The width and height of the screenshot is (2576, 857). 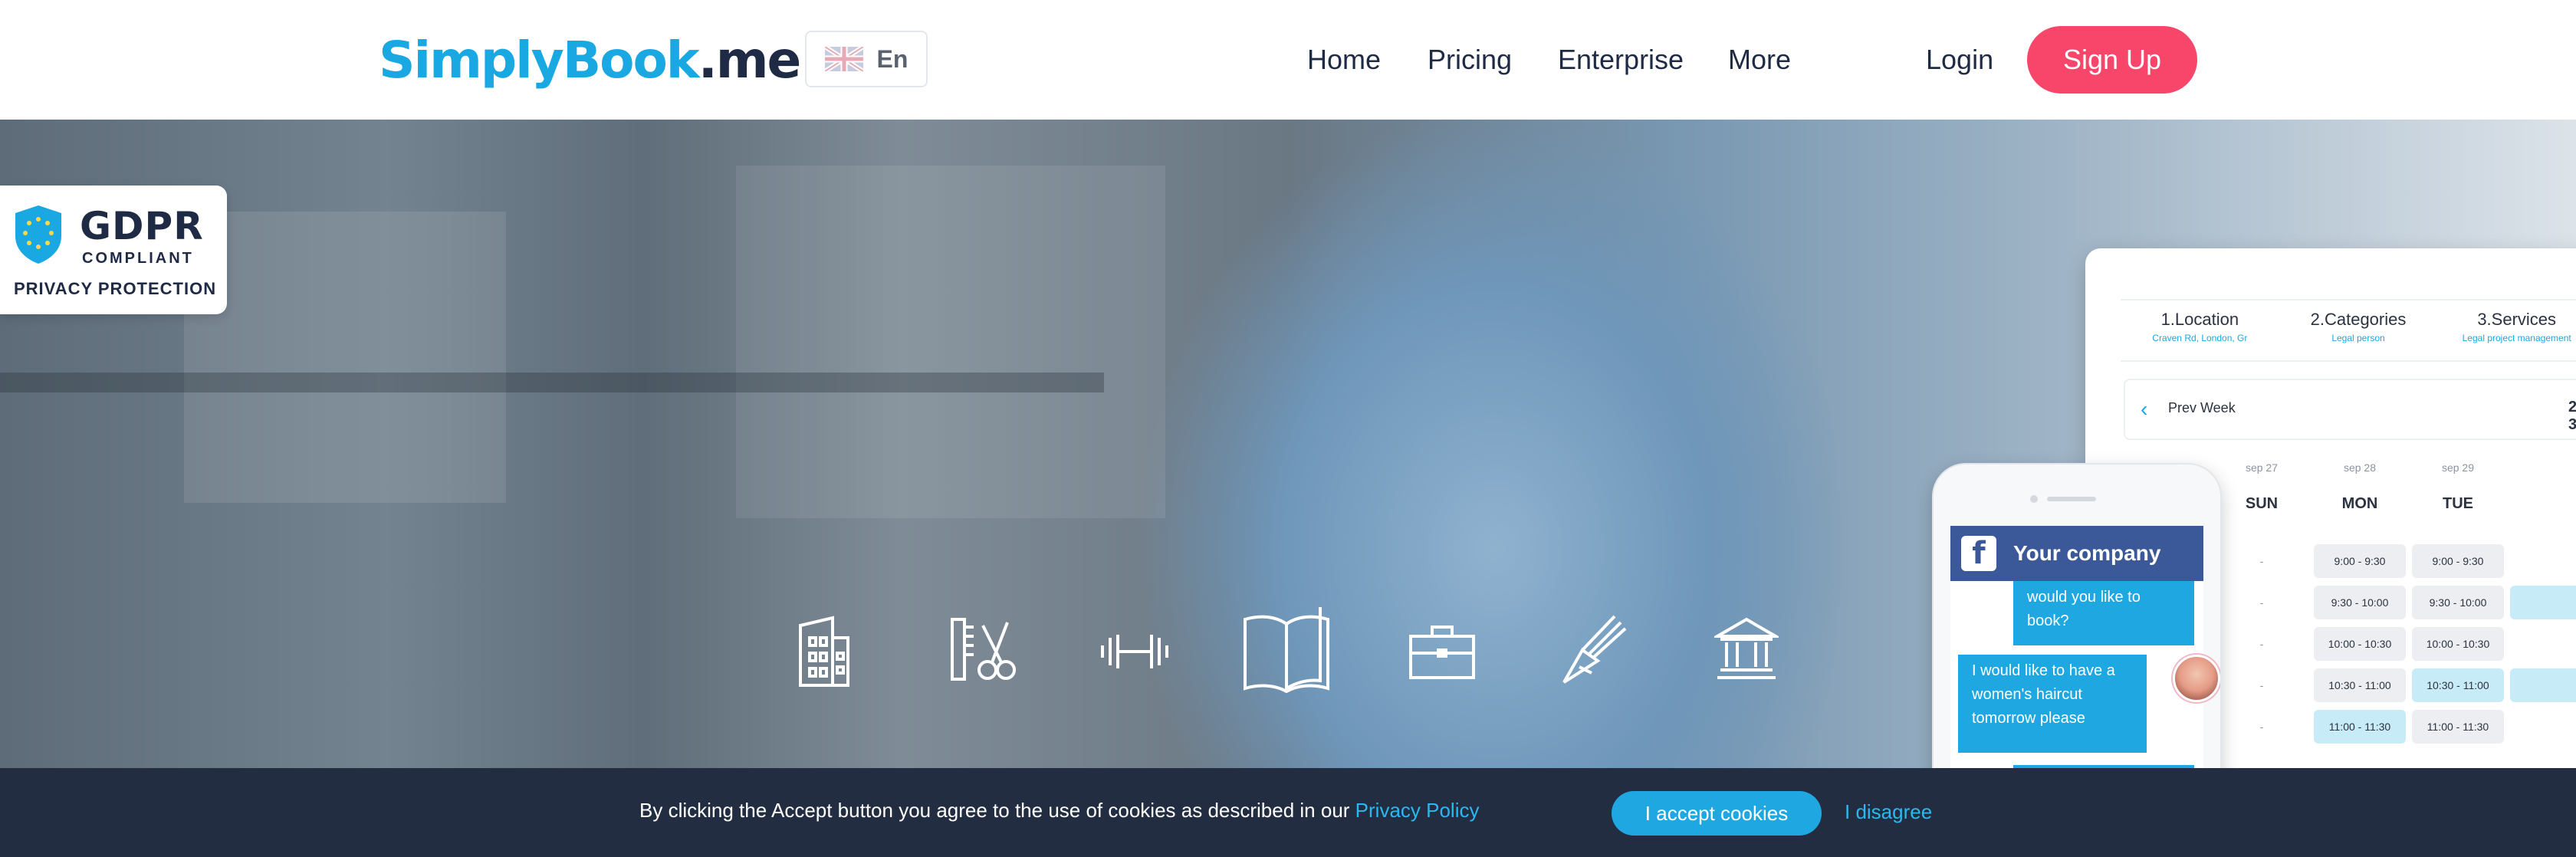 I want to click on chat-bubble-bot: would you like to book?, so click(x=2103, y=613).